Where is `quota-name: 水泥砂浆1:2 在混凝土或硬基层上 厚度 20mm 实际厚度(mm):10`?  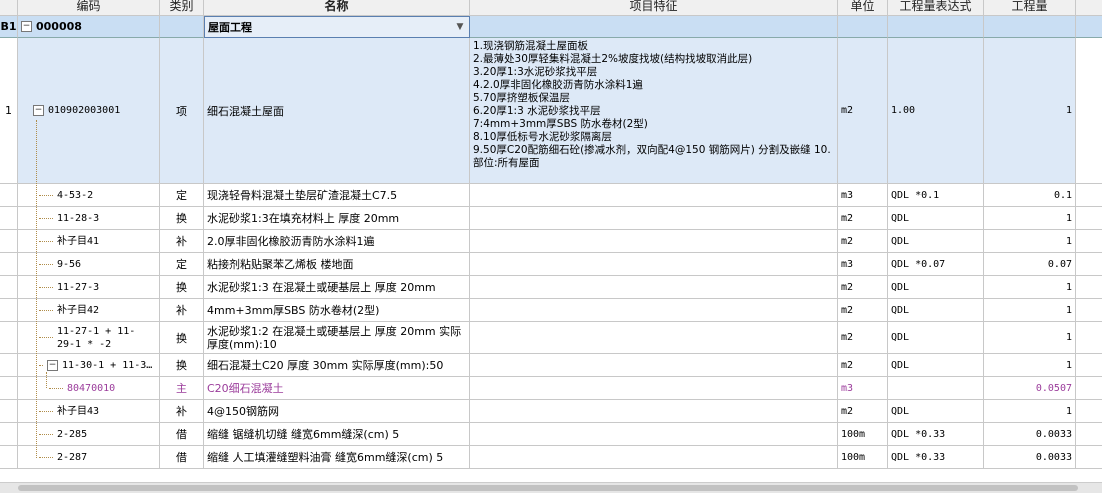
quota-name: 水泥砂浆1:2 在混凝土或硬基层上 厚度 20mm 实际厚度(mm):10 is located at coordinates (337, 338).